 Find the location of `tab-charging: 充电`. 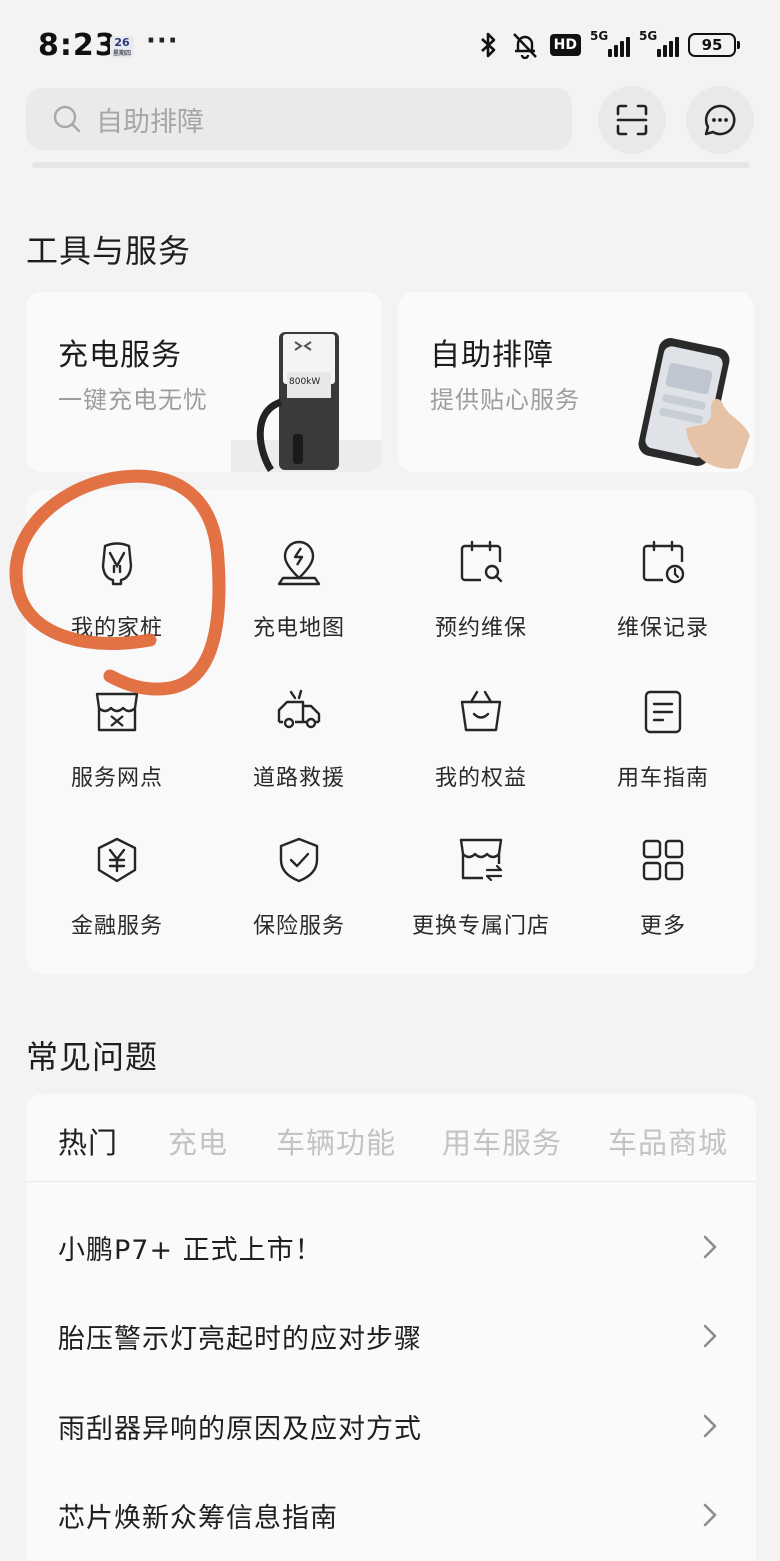

tab-charging: 充电 is located at coordinates (198, 1141).